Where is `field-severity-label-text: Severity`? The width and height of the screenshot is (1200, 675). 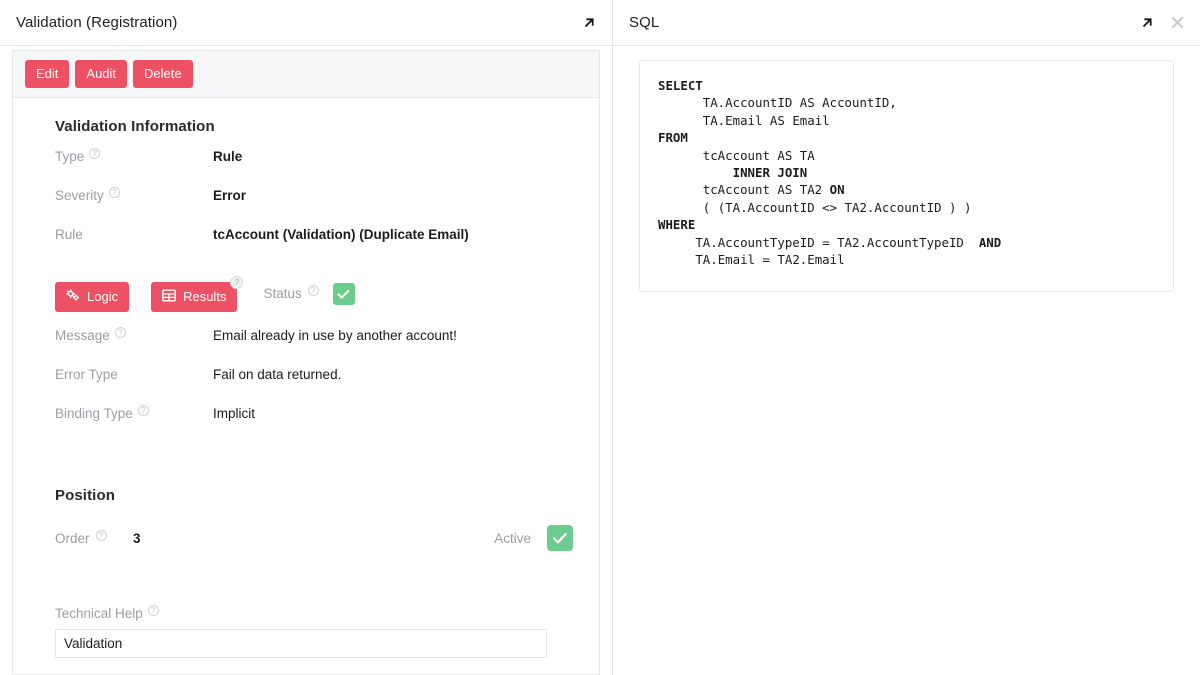 field-severity-label-text: Severity is located at coordinates (79, 195).